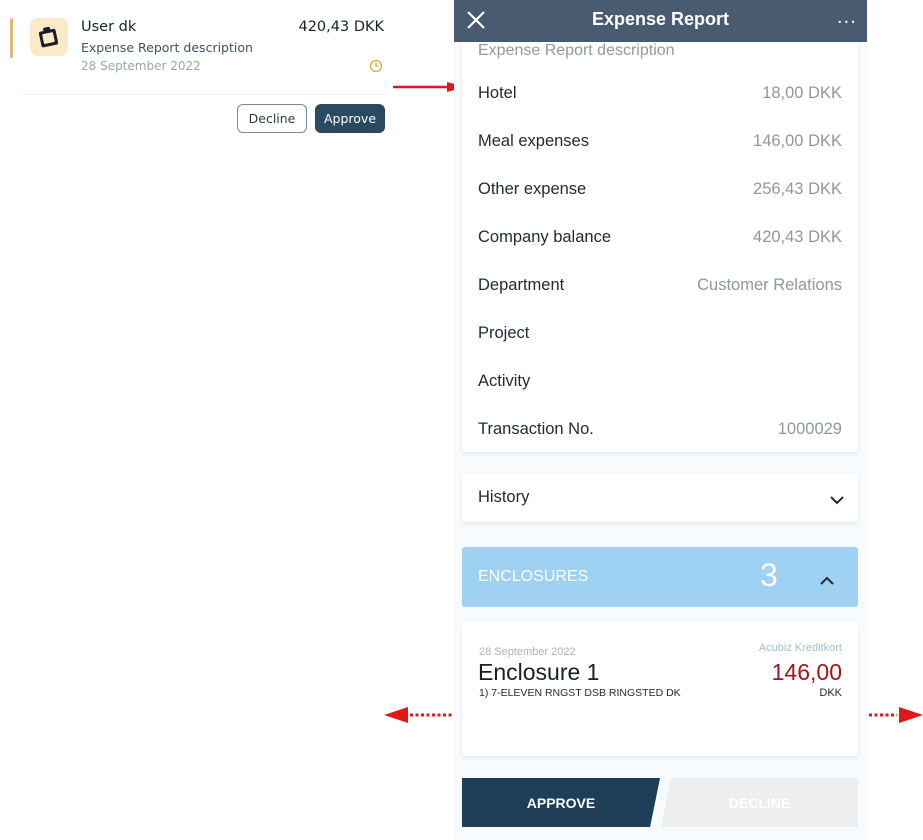  Describe the element at coordinates (660, 432) in the screenshot. I see `detail-row: Transaction No. 1000029` at that location.